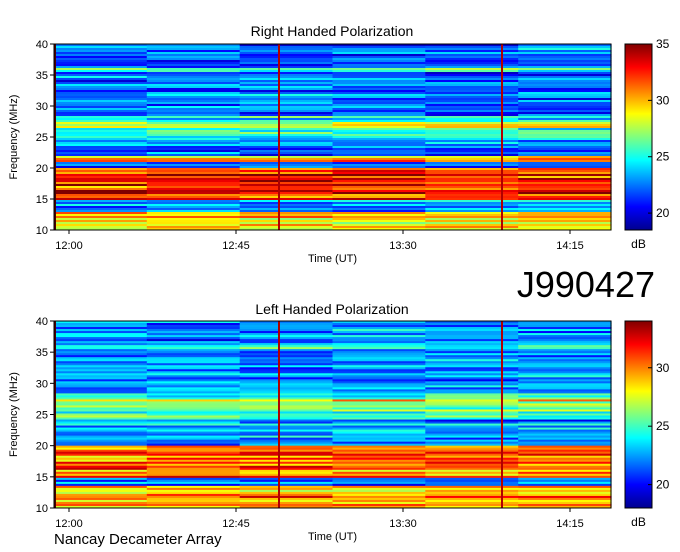 The height and width of the screenshot is (552, 680). I want to click on colorbar-tick-label: 35, so click(663, 44).